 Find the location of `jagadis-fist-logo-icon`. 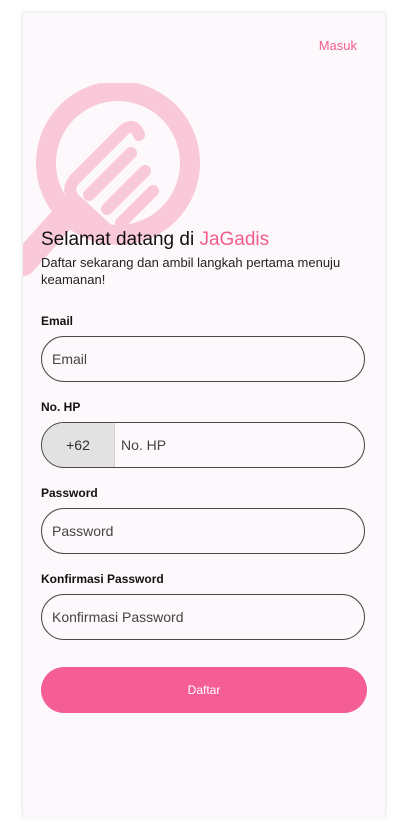

jagadis-fist-logo-icon is located at coordinates (111, 179).